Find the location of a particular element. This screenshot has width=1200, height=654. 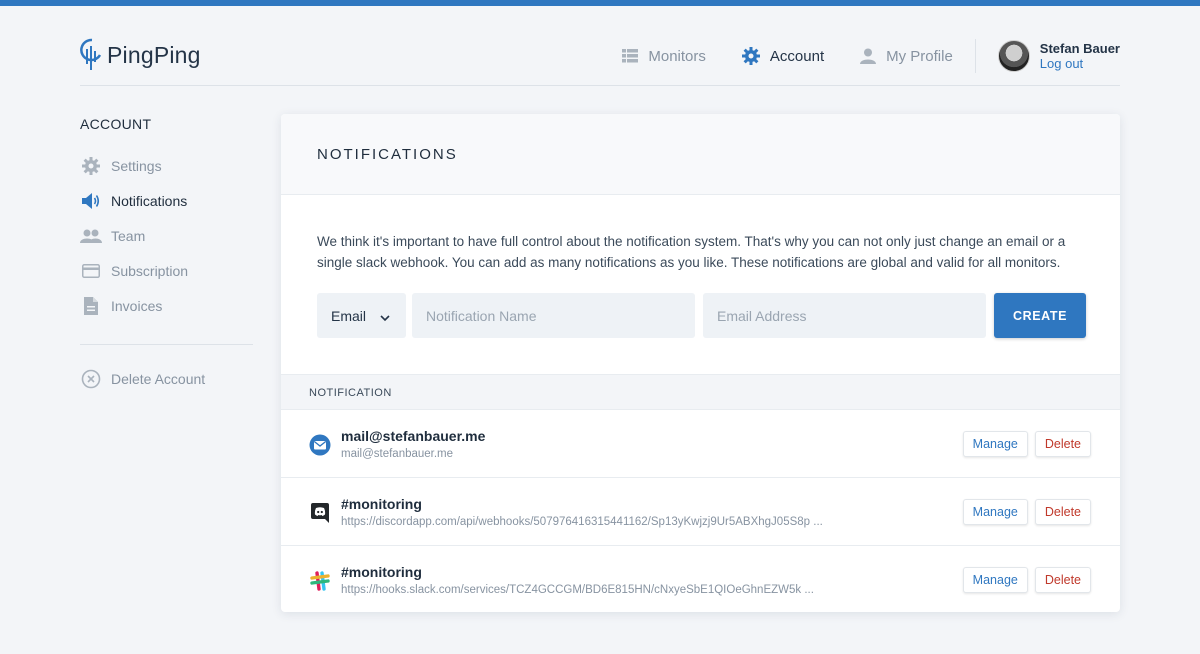

sidebar-item-subscription: Subscription is located at coordinates (166, 270).